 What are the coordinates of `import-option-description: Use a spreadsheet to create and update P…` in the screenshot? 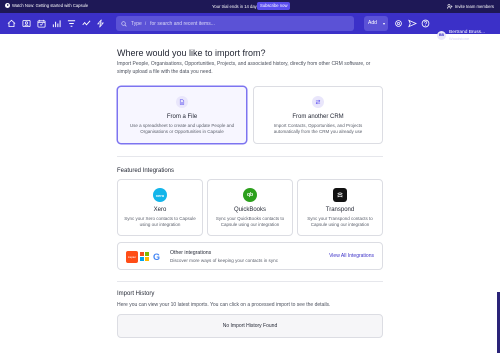 It's located at (182, 128).